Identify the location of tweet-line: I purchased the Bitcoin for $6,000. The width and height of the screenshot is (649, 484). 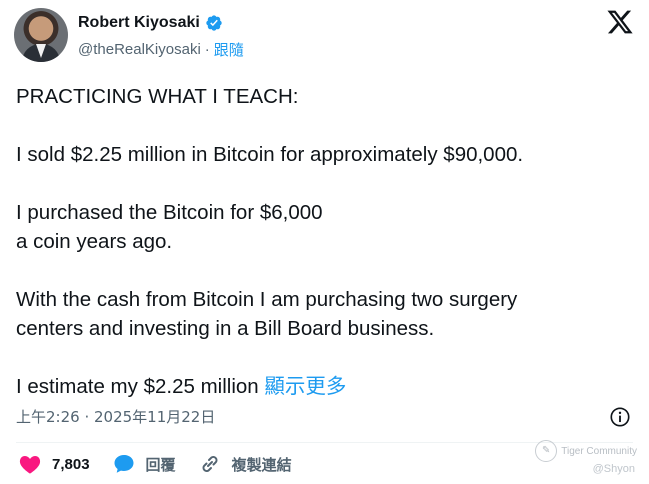
(169, 212).